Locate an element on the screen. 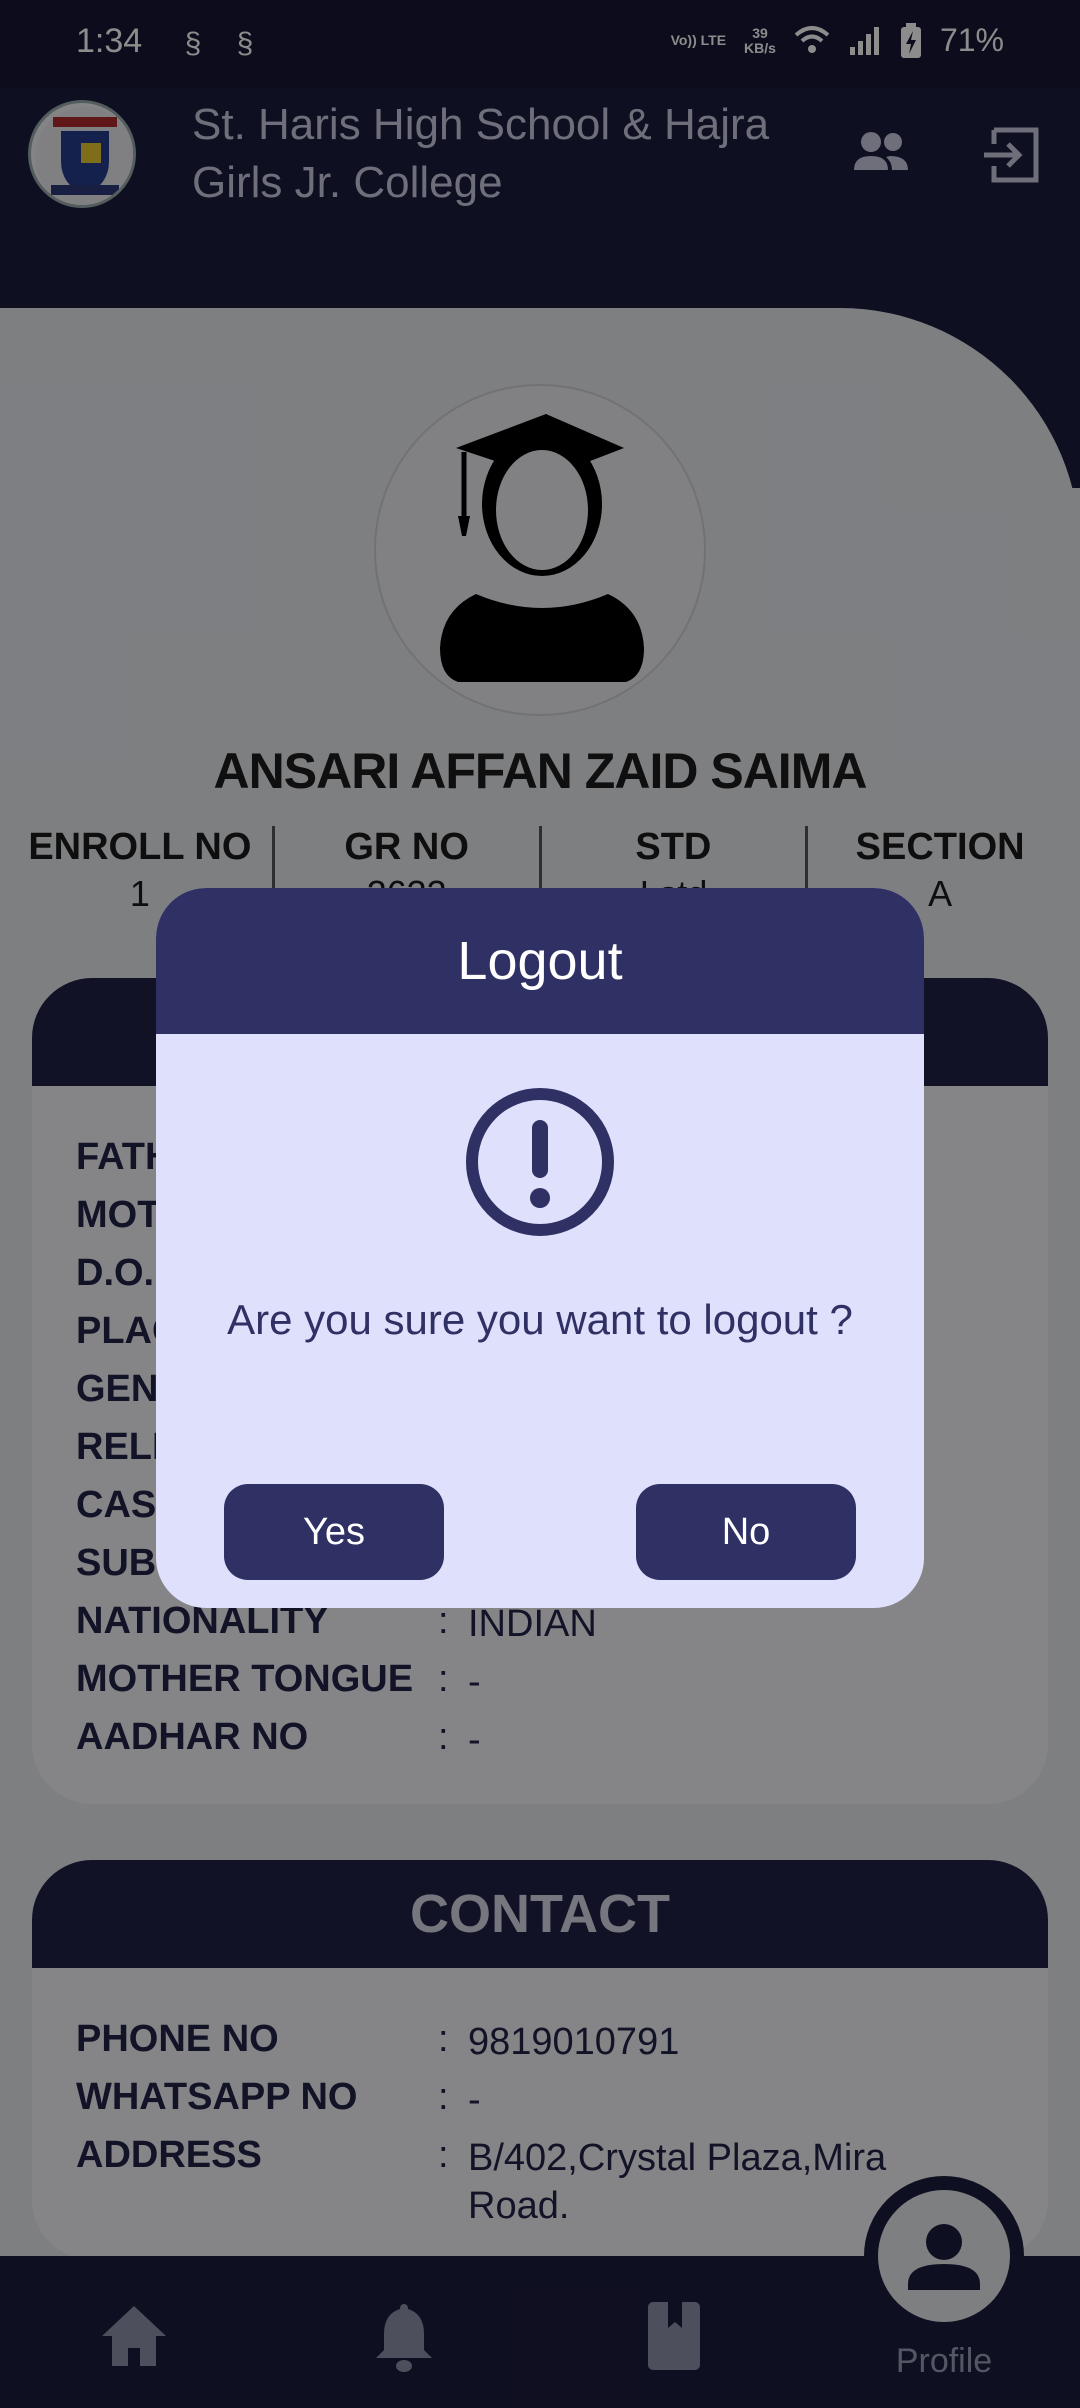 This screenshot has width=1080, height=2408. dialog-title: Logout is located at coordinates (540, 961).